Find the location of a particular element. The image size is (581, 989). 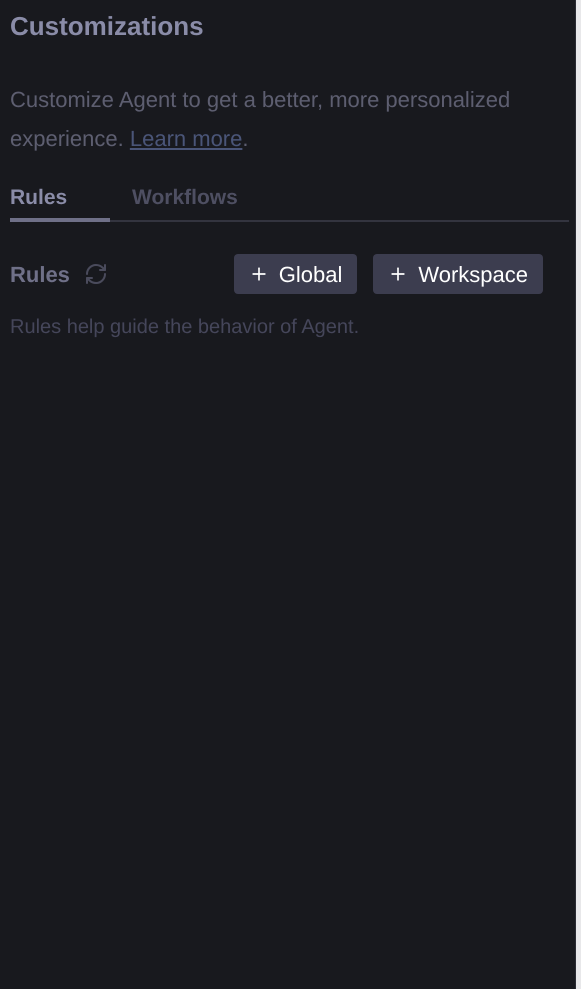

panel-title: Customizations is located at coordinates (107, 26).